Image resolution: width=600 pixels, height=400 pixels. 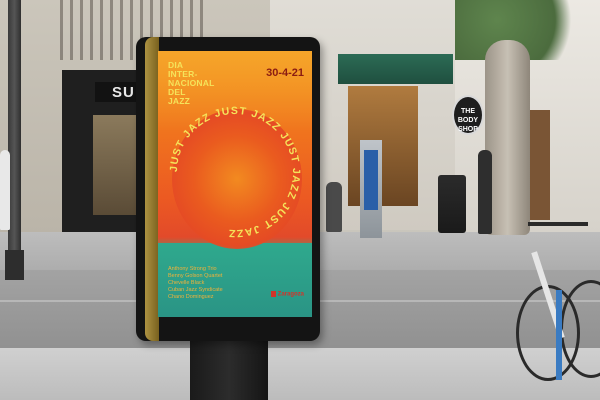 What do you see at coordinates (5, 190) in the screenshot?
I see `person-left-edge` at bounding box center [5, 190].